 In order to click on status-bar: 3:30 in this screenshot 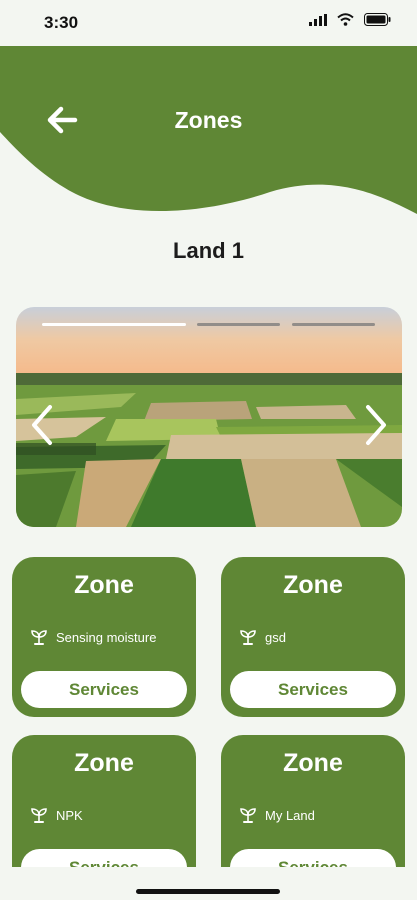, I will do `click(208, 23)`.